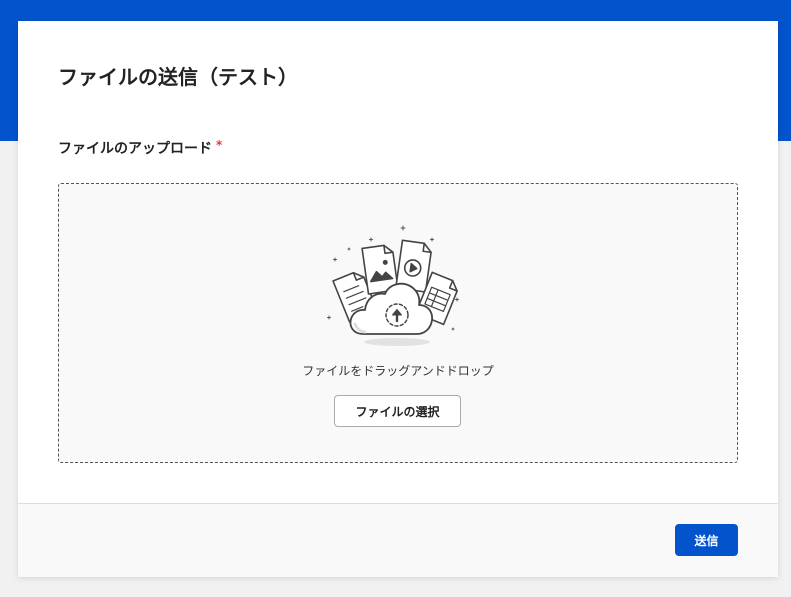  I want to click on submit-button: 送信, so click(706, 540).